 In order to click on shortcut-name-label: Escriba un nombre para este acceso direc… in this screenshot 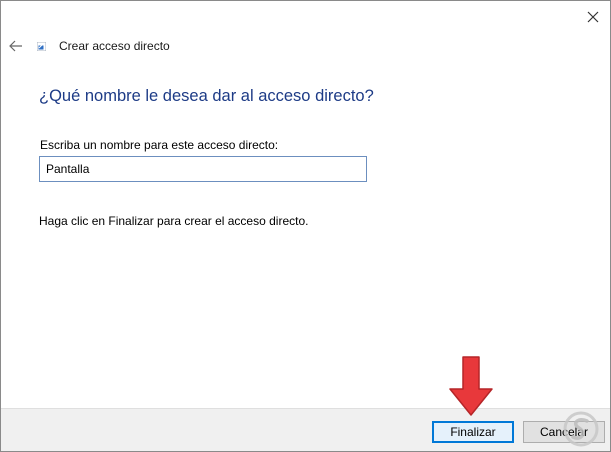, I will do `click(159, 145)`.